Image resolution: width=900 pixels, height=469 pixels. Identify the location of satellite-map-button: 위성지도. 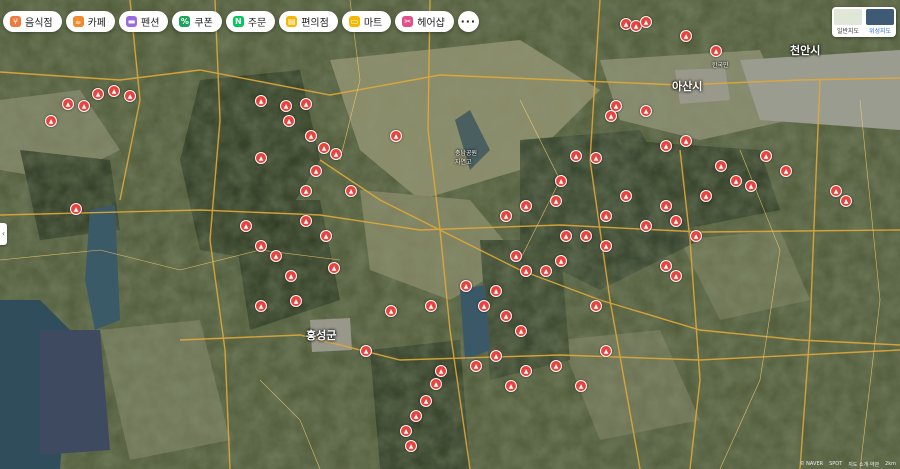
(880, 22).